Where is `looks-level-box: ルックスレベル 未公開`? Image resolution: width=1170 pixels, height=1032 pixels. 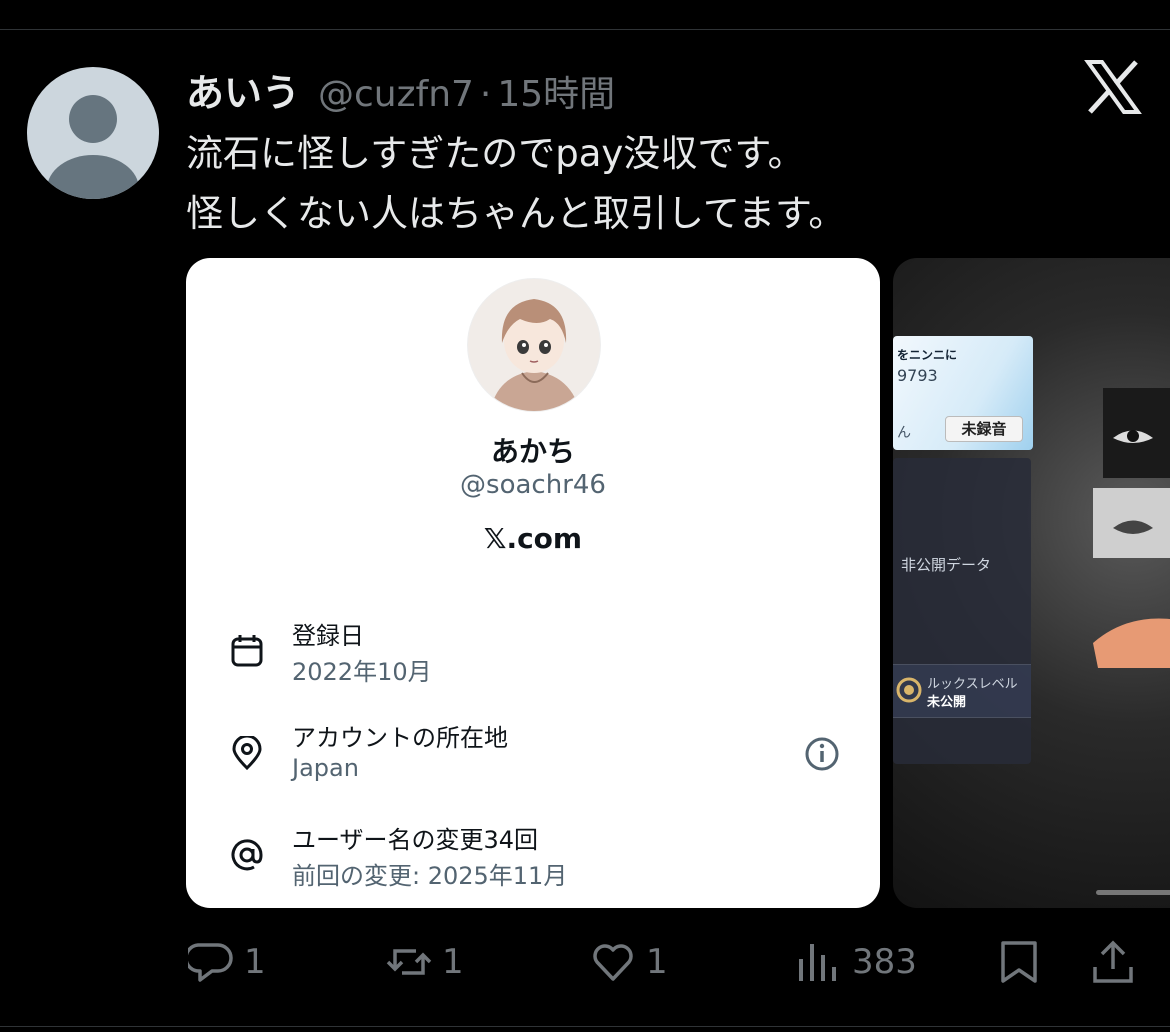 looks-level-box: ルックスレベル 未公開 is located at coordinates (962, 691).